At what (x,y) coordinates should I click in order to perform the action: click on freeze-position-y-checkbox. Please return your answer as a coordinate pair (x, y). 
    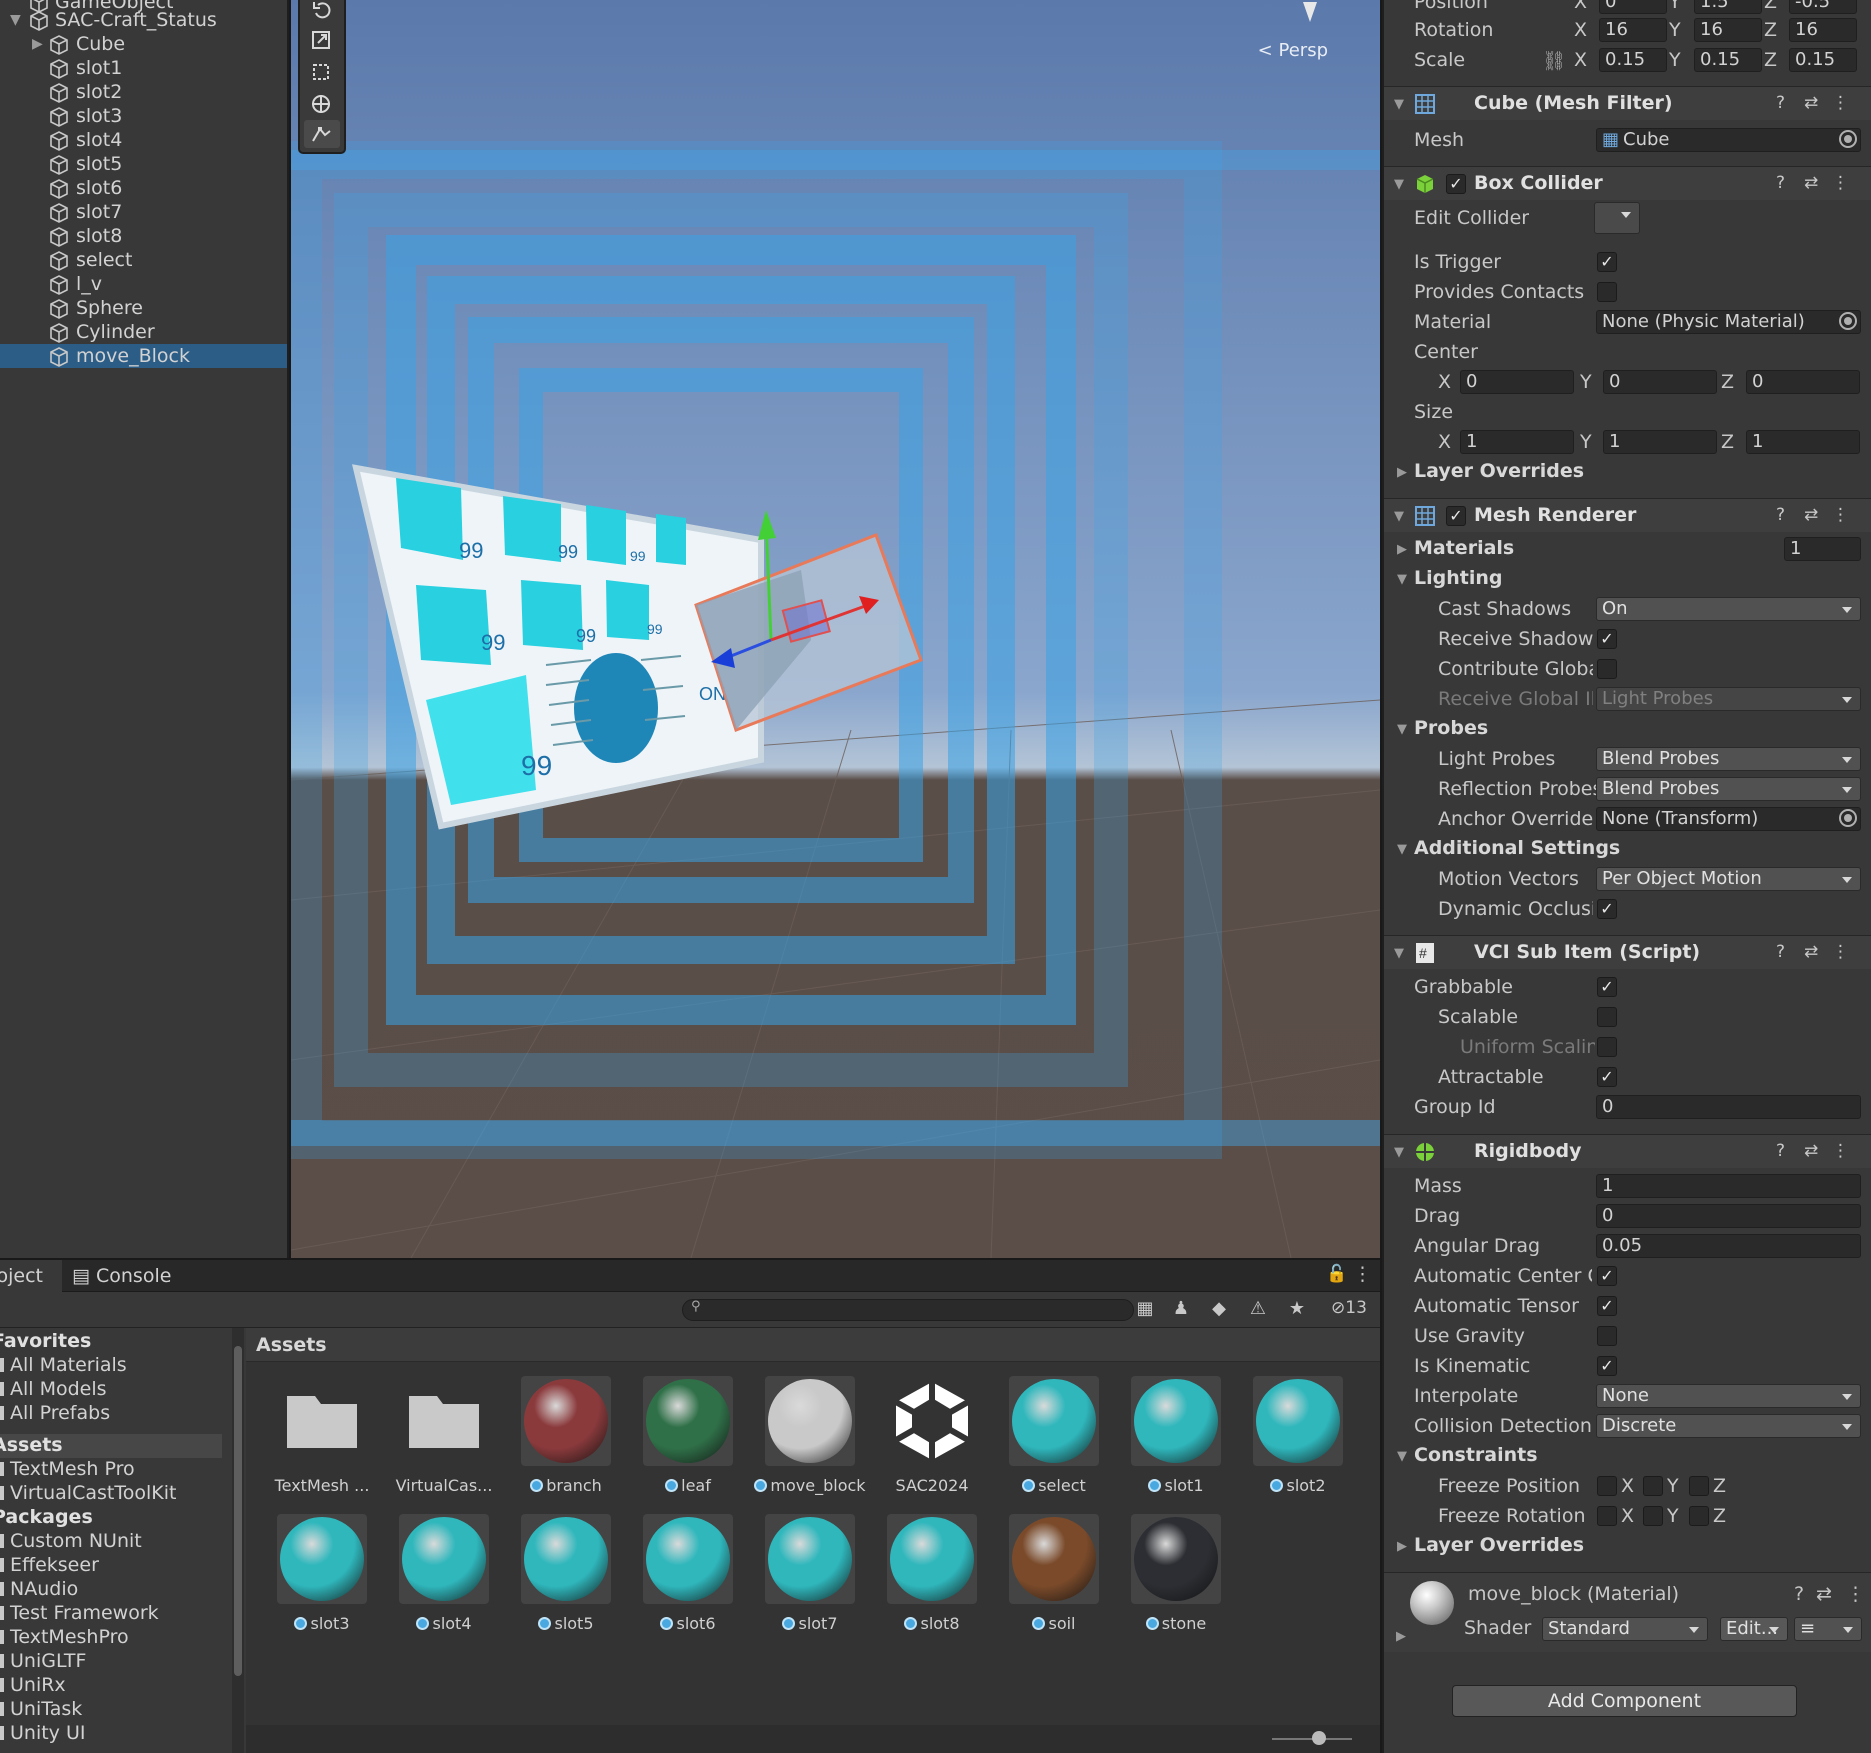
    Looking at the image, I should click on (1653, 1486).